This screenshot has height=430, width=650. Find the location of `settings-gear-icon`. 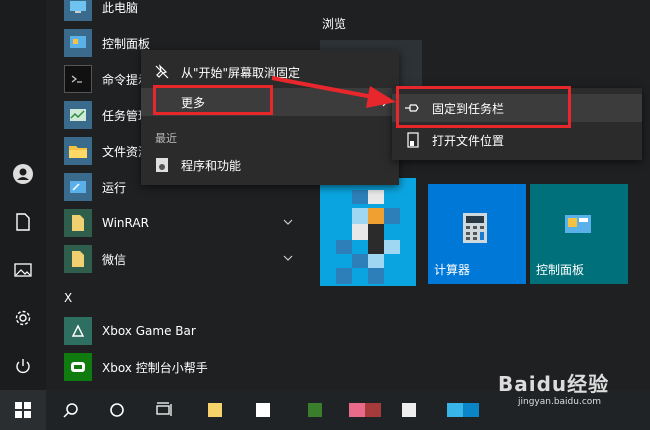

settings-gear-icon is located at coordinates (23, 318).